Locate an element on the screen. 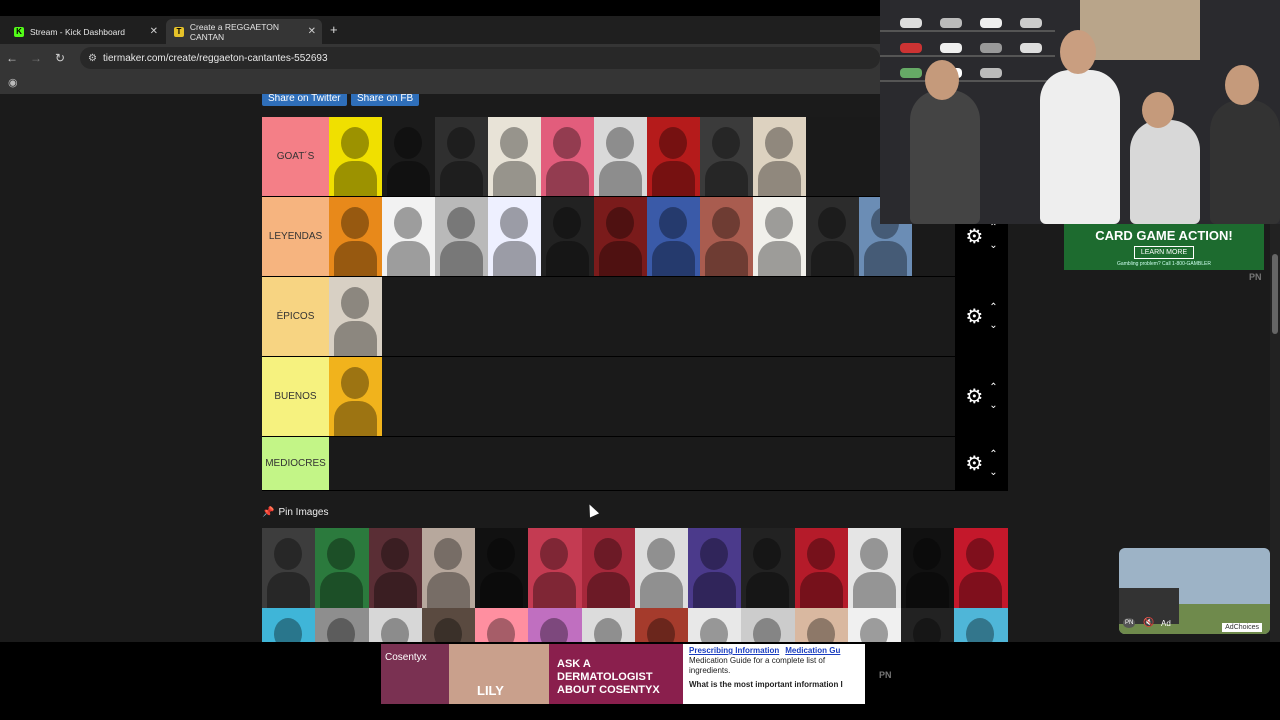 This screenshot has height=720, width=1280. share-twitter-button: Share on Twitter is located at coordinates (304, 100).